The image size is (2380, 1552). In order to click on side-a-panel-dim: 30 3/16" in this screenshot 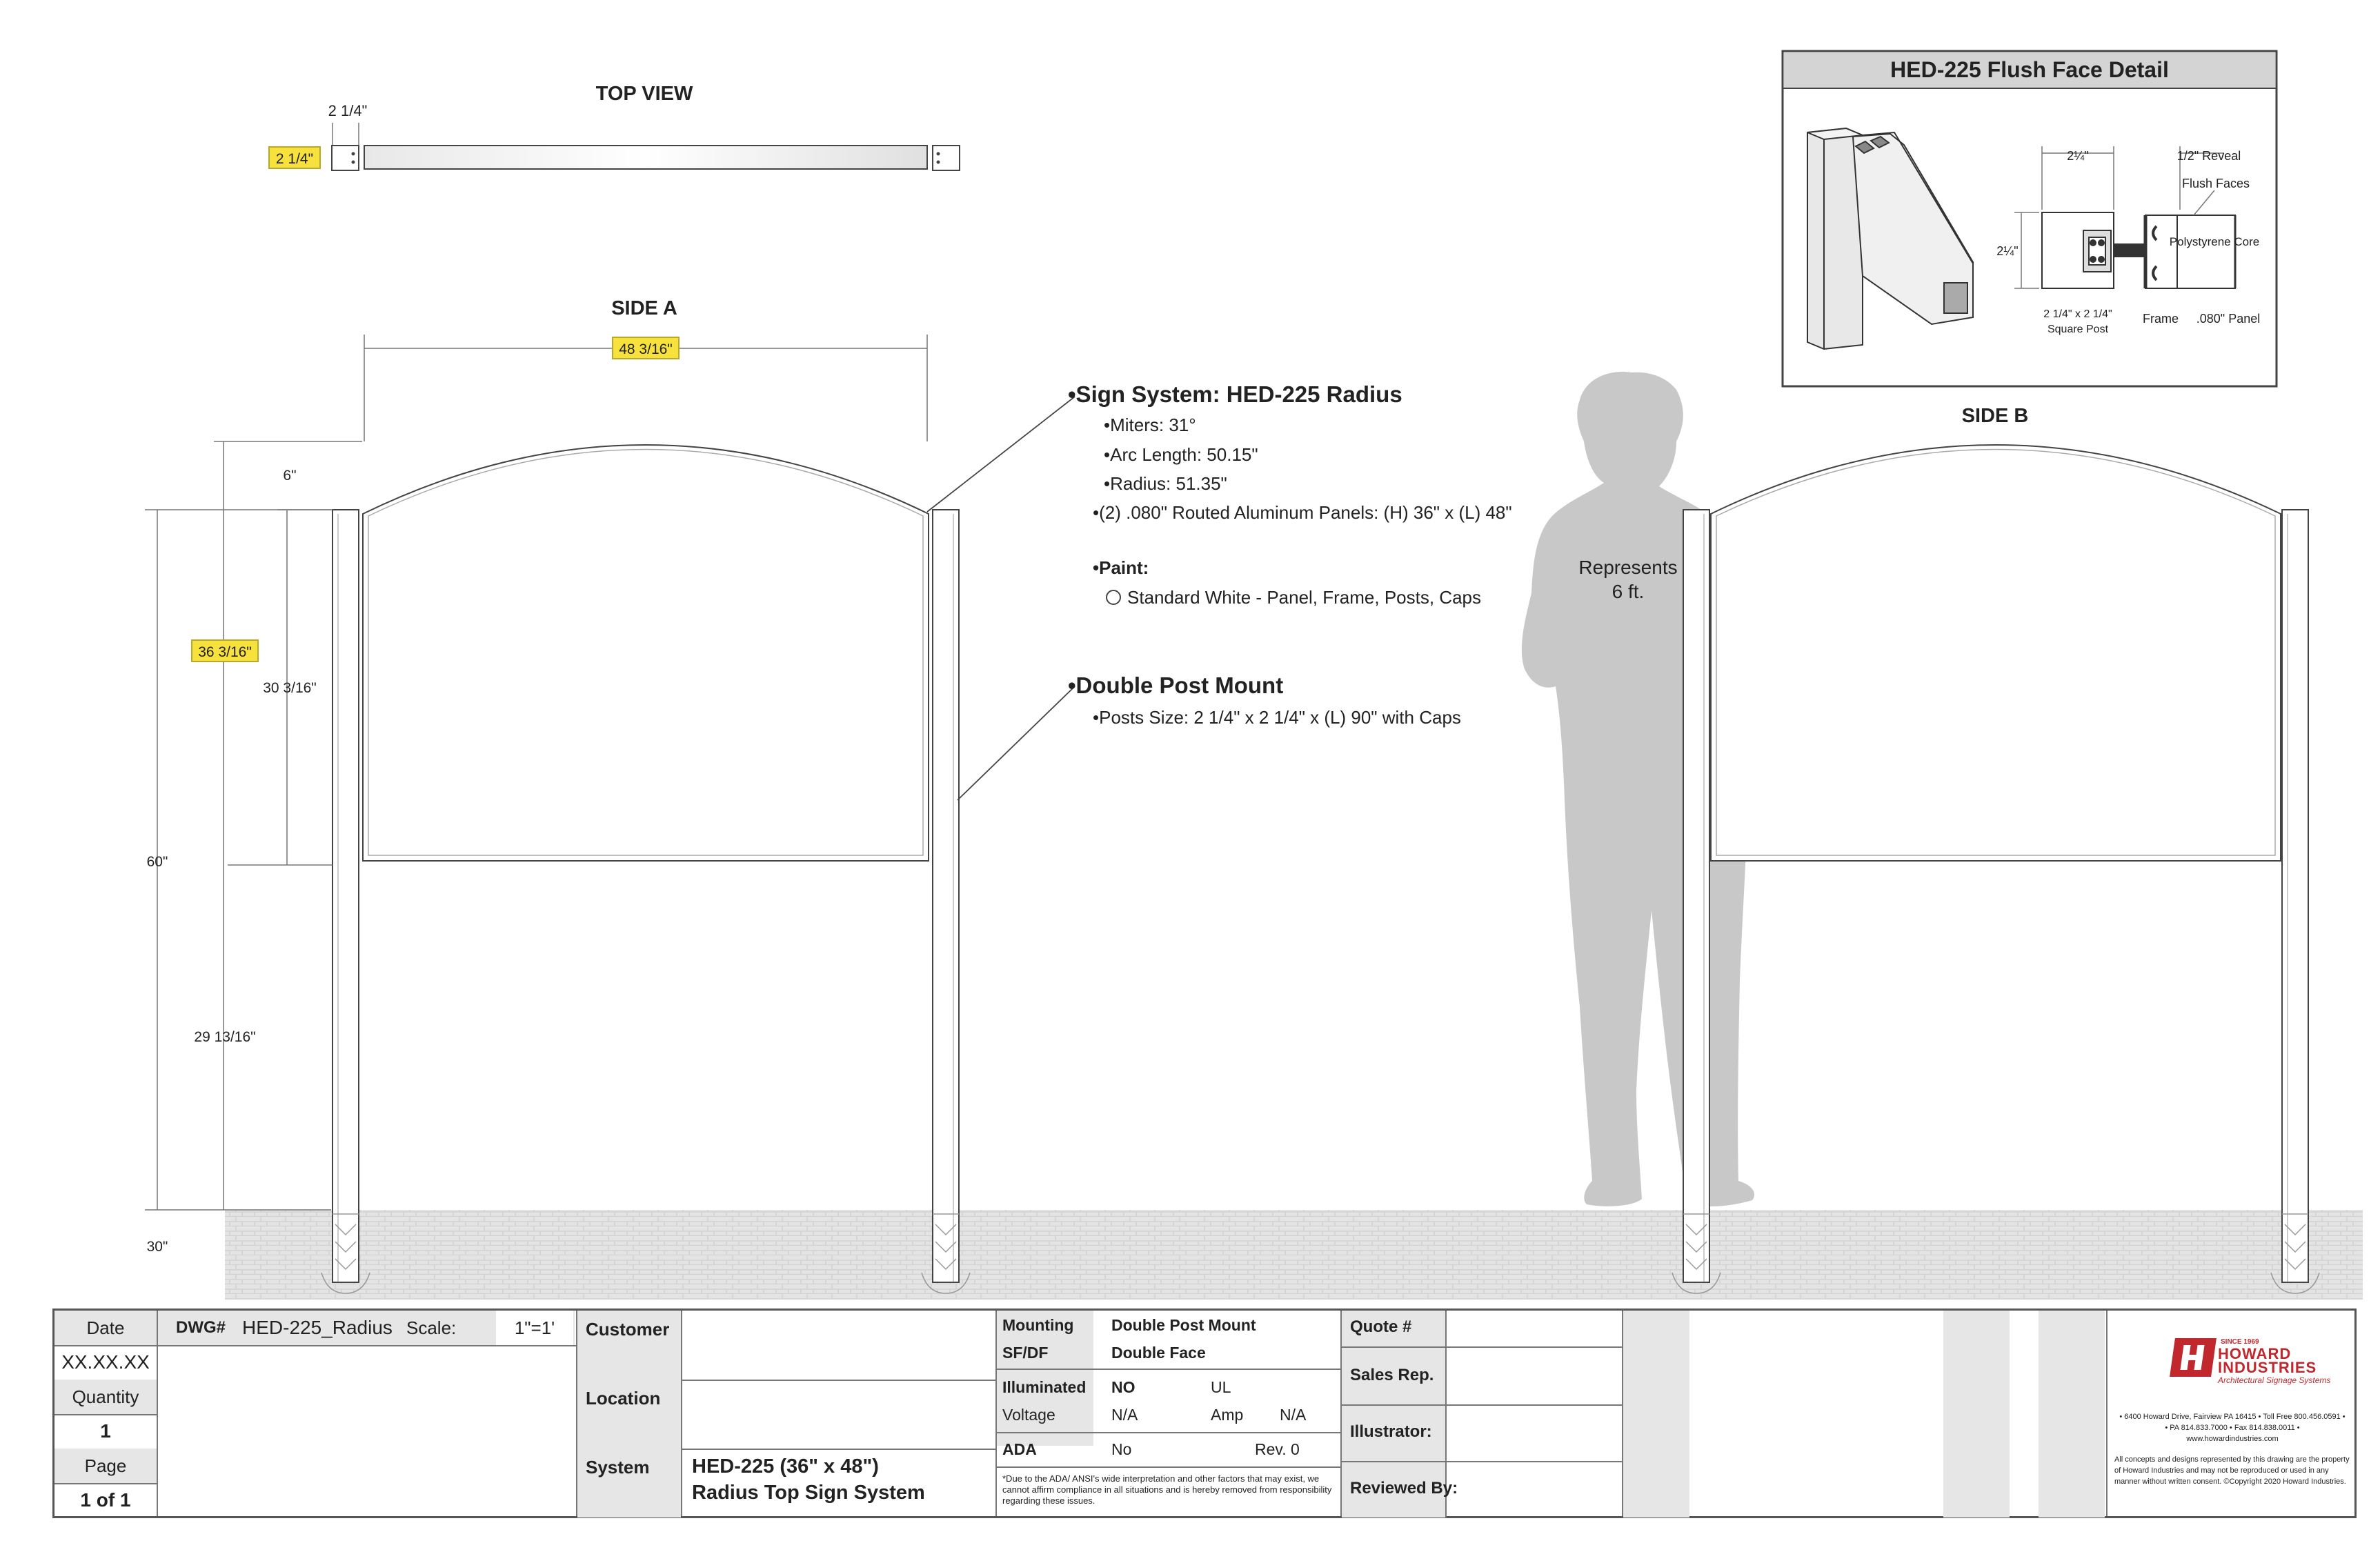, I will do `click(290, 688)`.